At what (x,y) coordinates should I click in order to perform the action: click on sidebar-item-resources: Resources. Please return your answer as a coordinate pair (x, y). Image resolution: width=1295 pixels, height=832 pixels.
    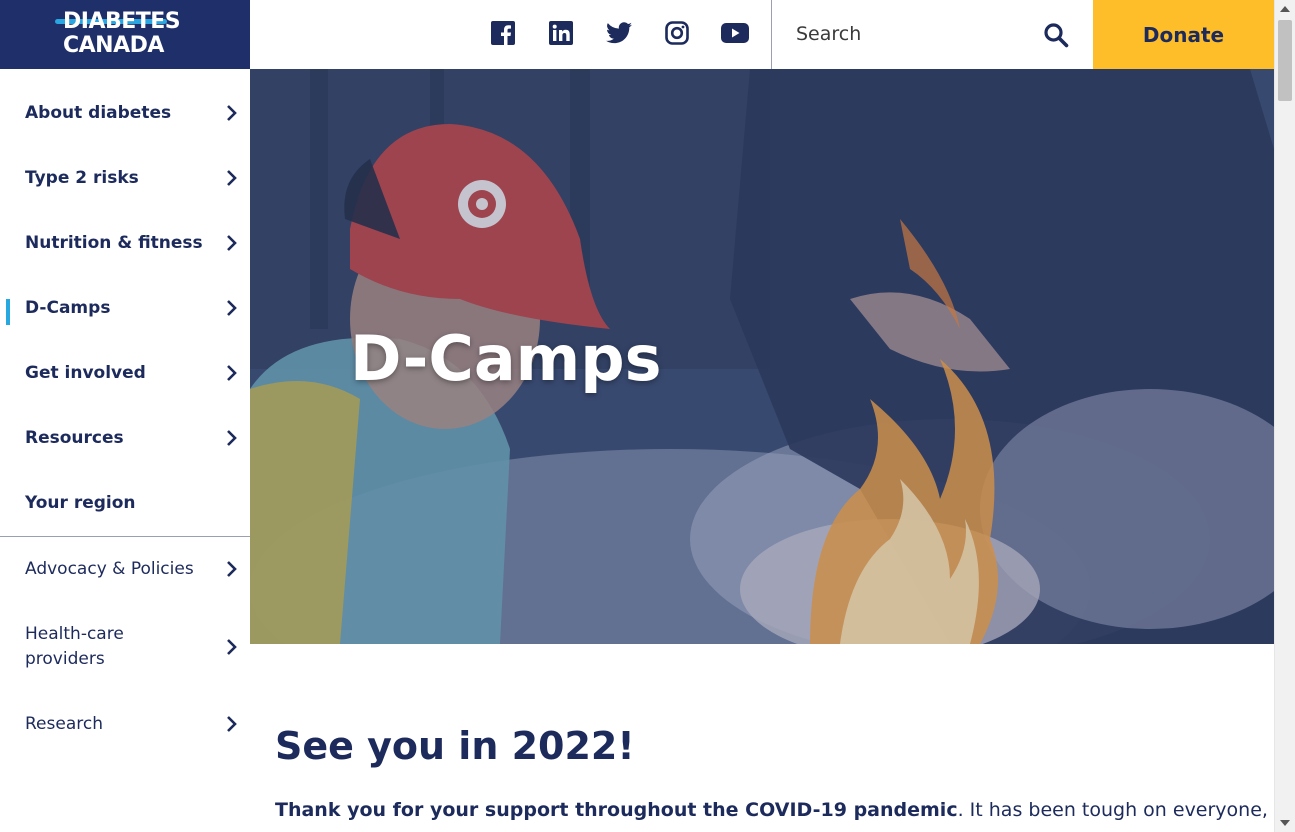
    Looking at the image, I should click on (125, 437).